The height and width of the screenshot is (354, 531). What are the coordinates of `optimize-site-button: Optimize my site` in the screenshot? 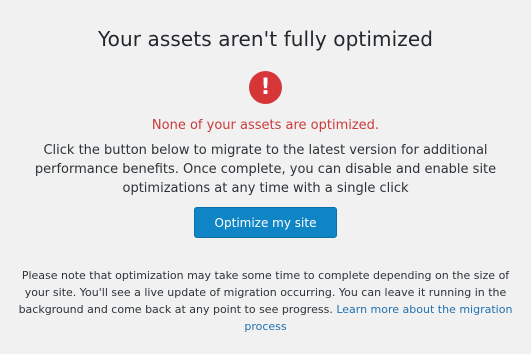 It's located at (265, 222).